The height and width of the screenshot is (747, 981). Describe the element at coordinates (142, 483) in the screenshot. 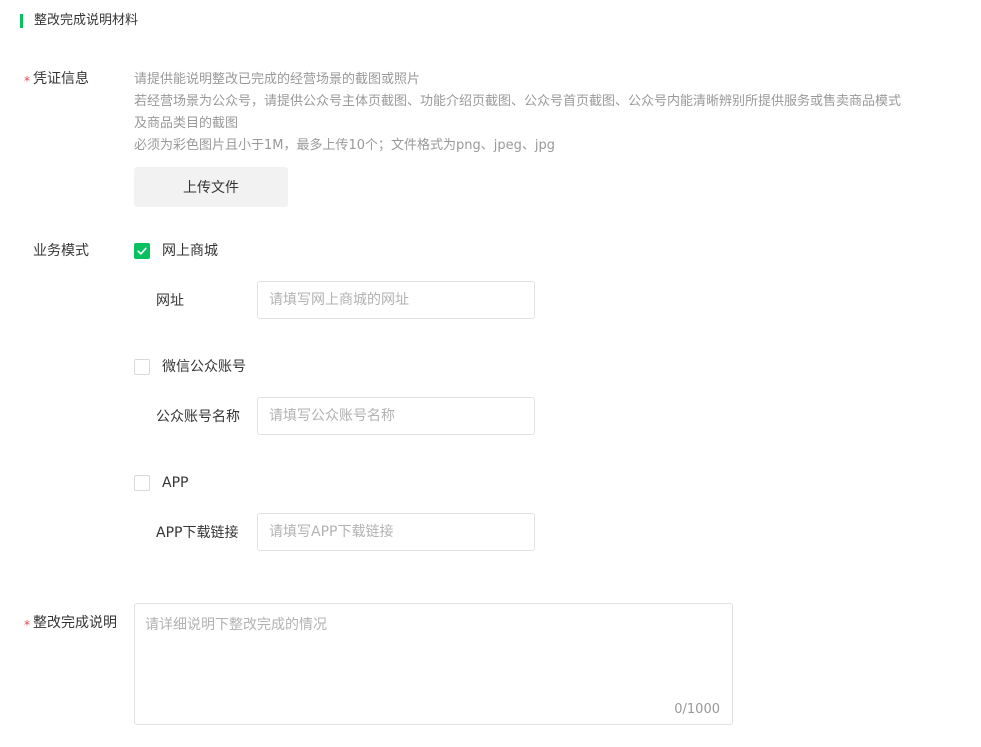

I see `checkbox-app` at that location.